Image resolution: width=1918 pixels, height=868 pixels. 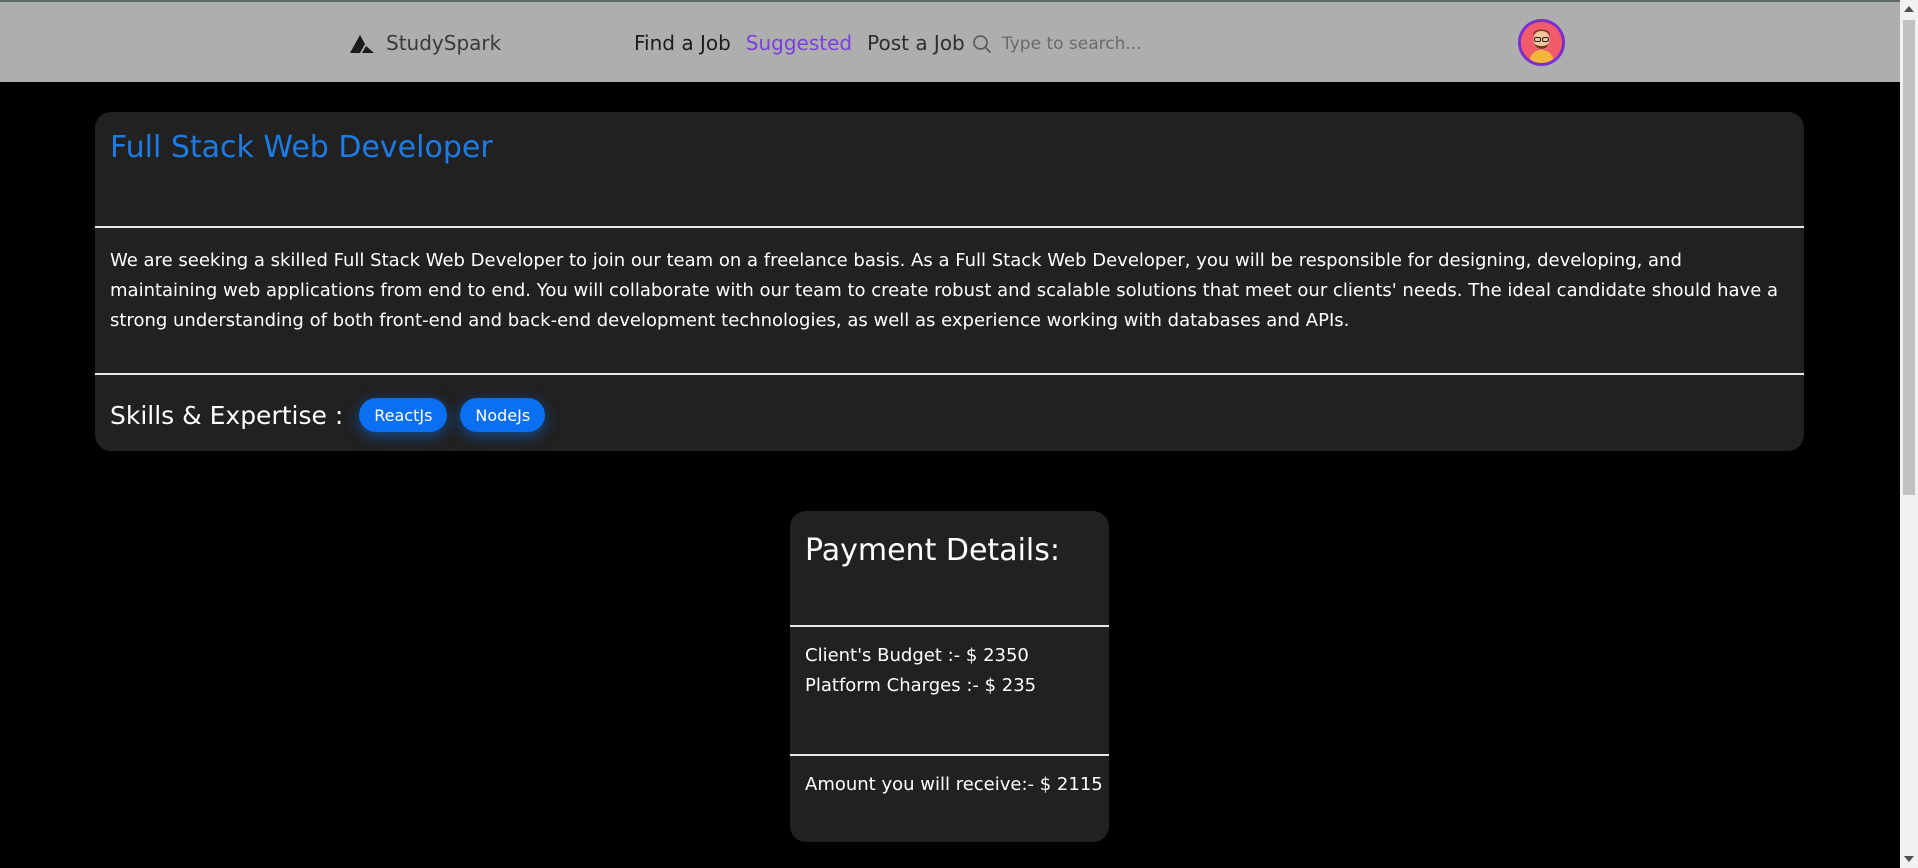 What do you see at coordinates (949, 374) in the screenshot?
I see `job-description-divider` at bounding box center [949, 374].